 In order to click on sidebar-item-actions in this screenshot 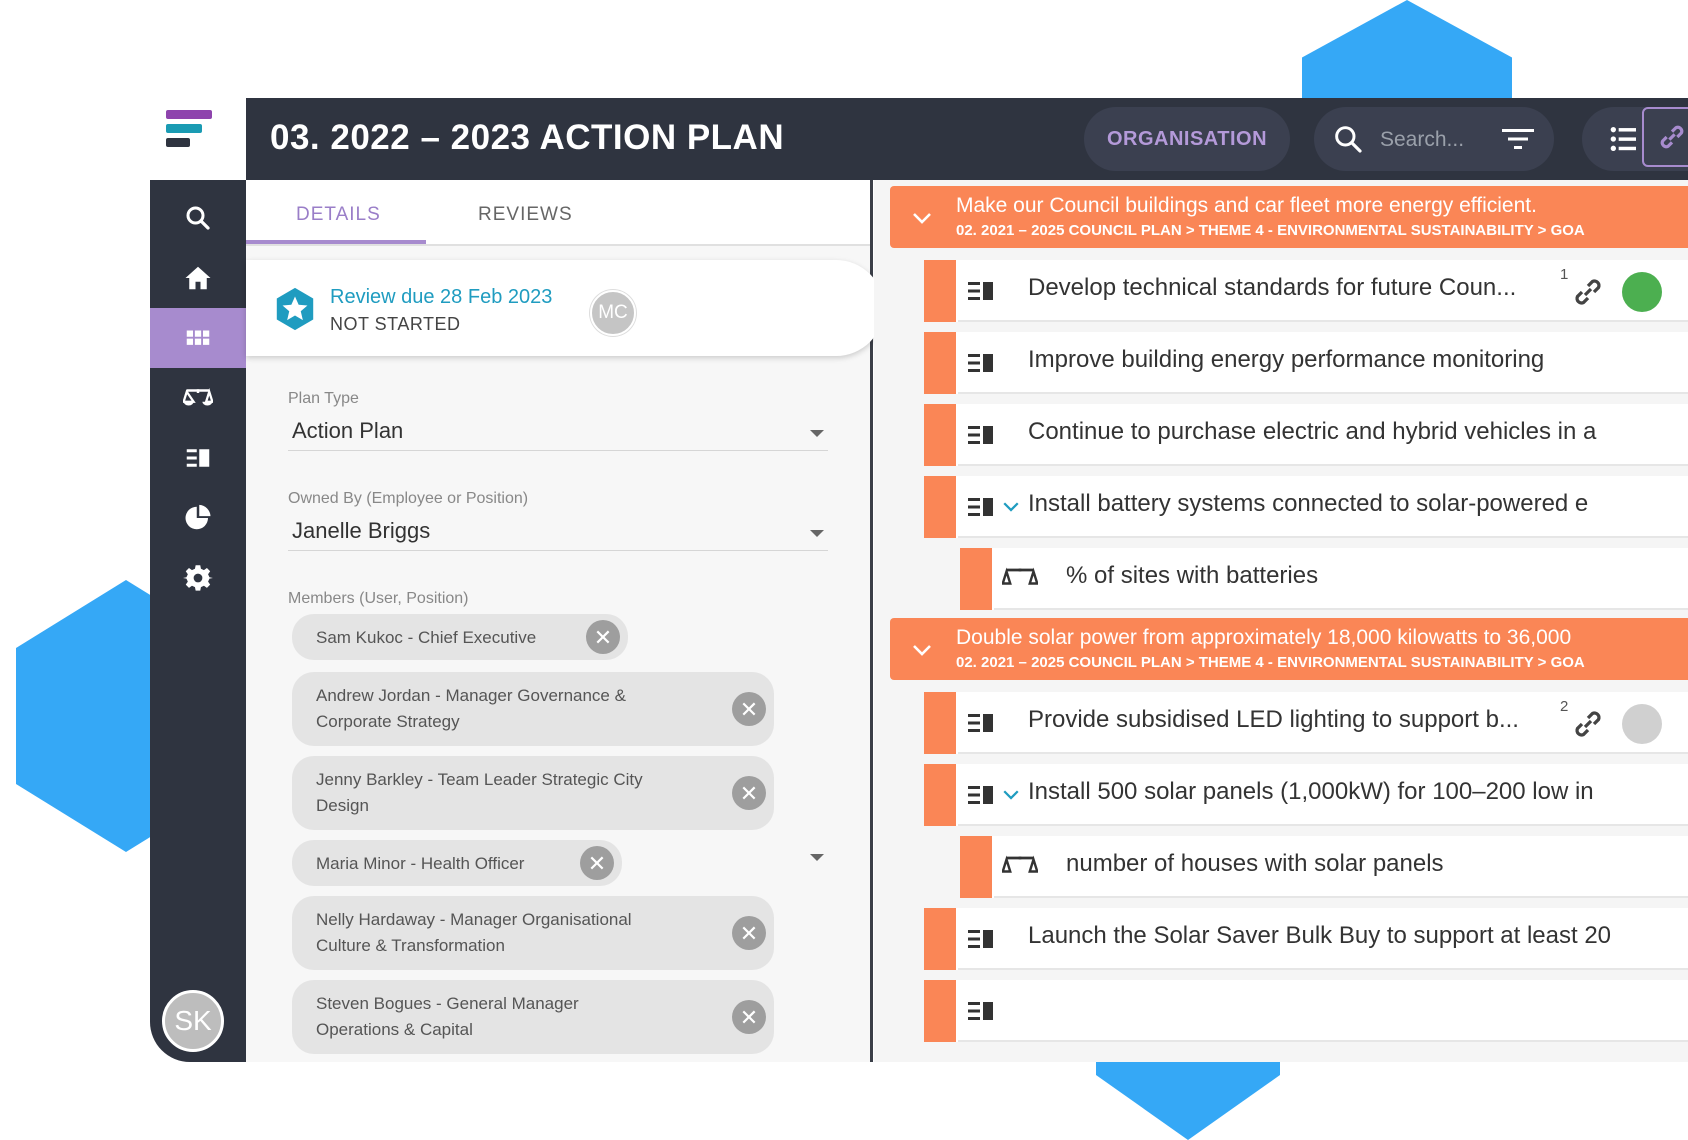, I will do `click(198, 458)`.